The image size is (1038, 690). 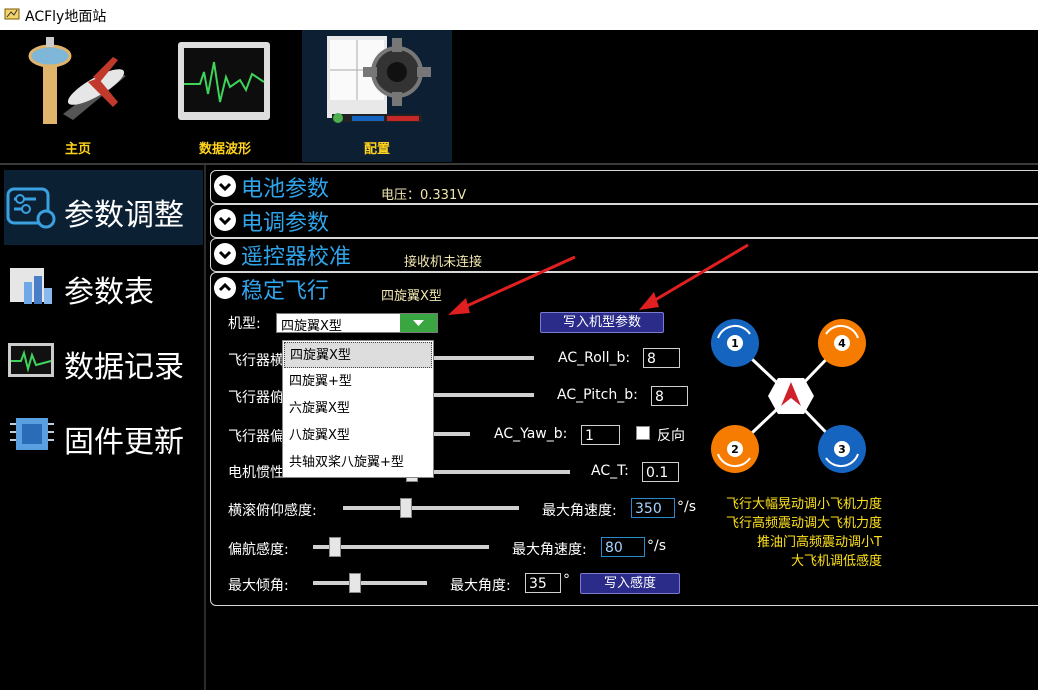 I want to click on sidebar-divider, so click(x=205, y=427).